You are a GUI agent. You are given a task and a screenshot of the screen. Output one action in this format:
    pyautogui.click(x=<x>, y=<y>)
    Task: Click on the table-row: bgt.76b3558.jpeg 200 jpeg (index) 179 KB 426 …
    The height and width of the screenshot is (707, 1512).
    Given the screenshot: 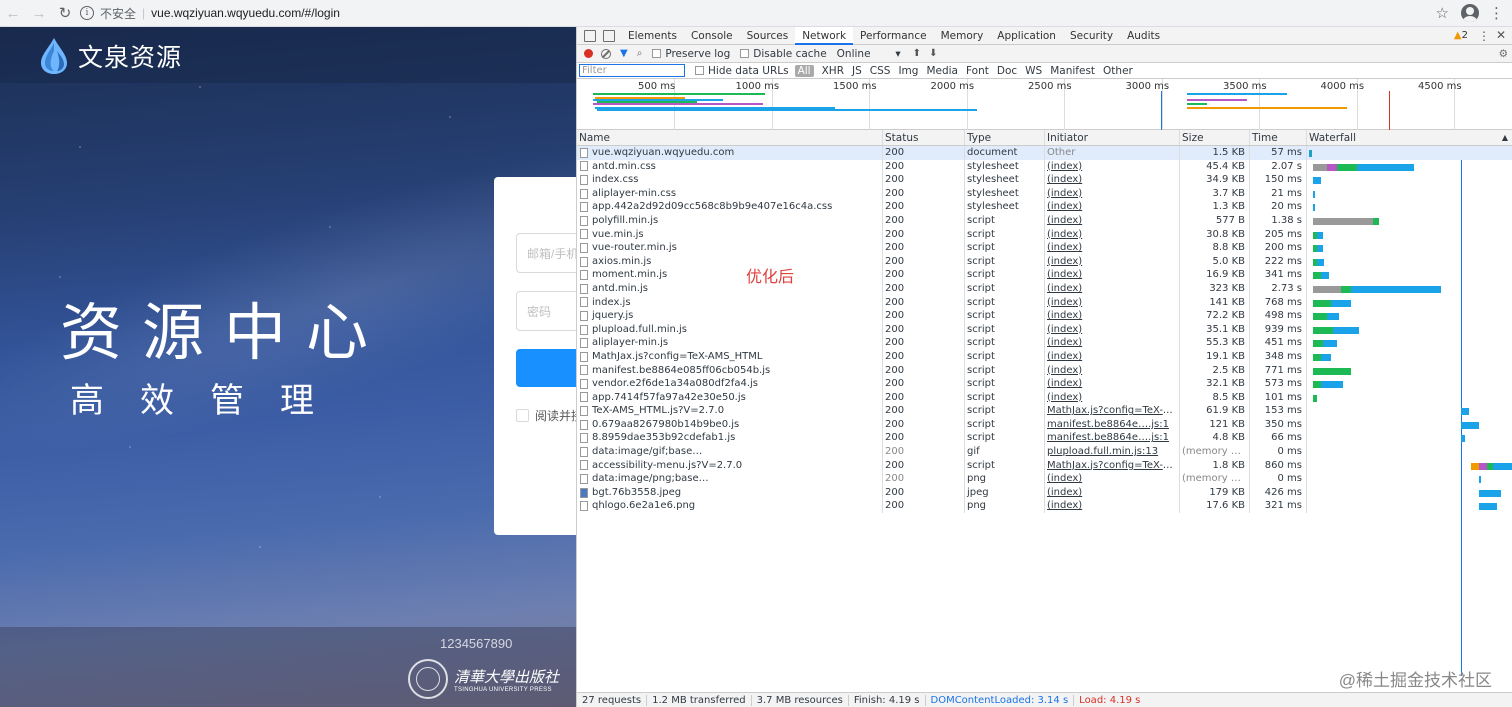 What is the action you would take?
    pyautogui.click(x=1044, y=492)
    